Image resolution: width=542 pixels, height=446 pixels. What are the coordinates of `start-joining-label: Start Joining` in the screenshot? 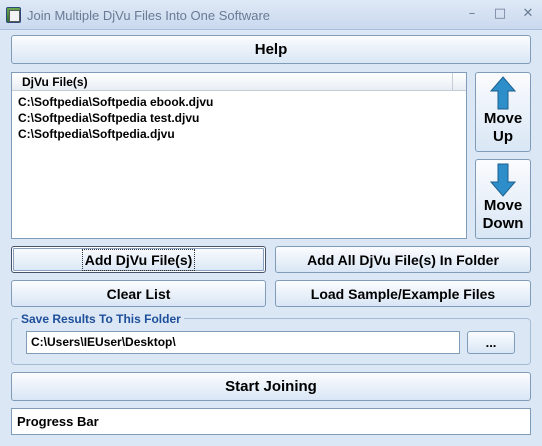 It's located at (271, 386).